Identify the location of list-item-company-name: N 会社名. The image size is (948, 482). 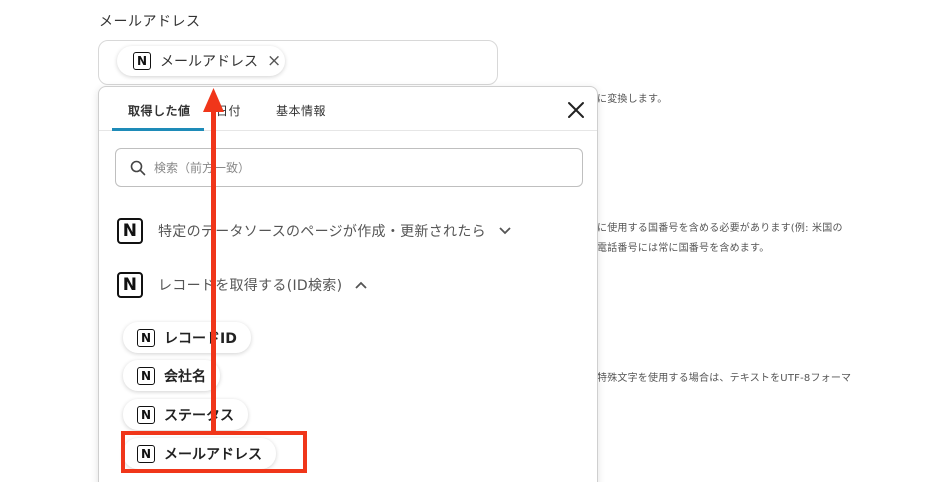
(171, 375).